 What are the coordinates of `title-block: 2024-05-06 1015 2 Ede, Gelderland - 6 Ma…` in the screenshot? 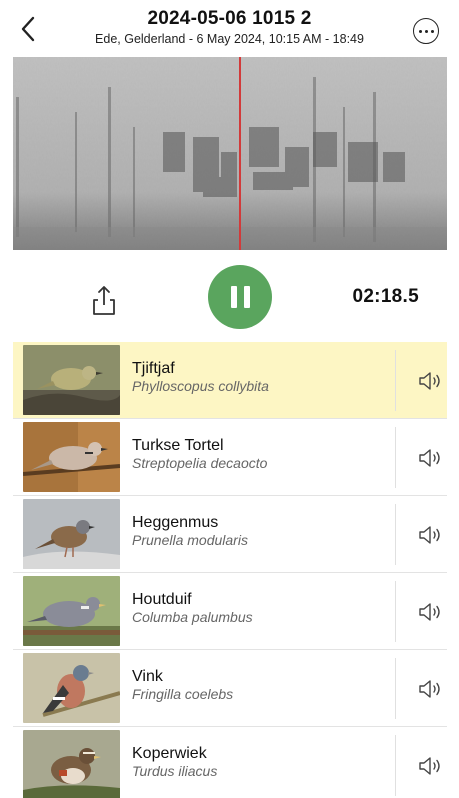 It's located at (229, 27).